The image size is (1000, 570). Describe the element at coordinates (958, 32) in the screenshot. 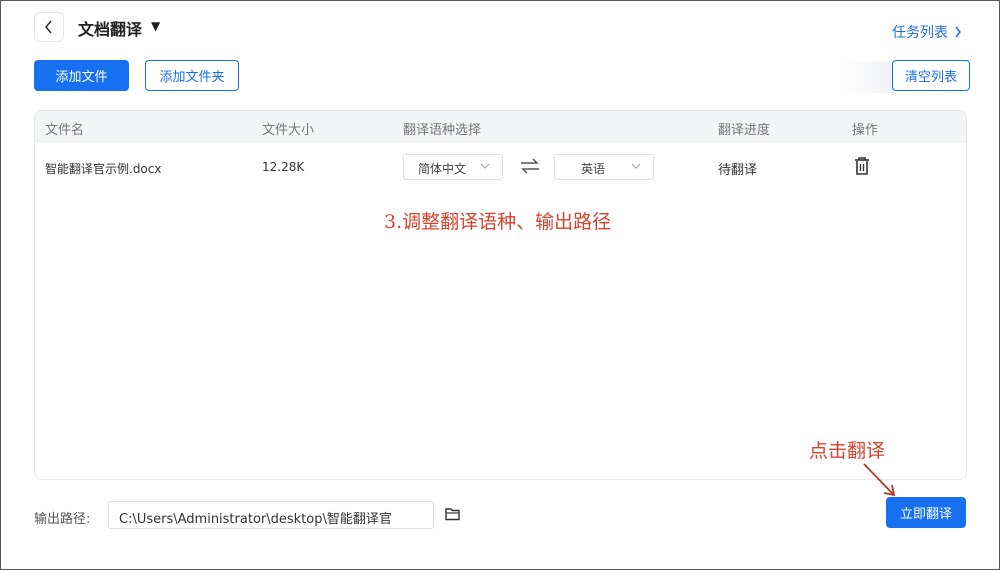

I see `chevron-right-icon` at that location.